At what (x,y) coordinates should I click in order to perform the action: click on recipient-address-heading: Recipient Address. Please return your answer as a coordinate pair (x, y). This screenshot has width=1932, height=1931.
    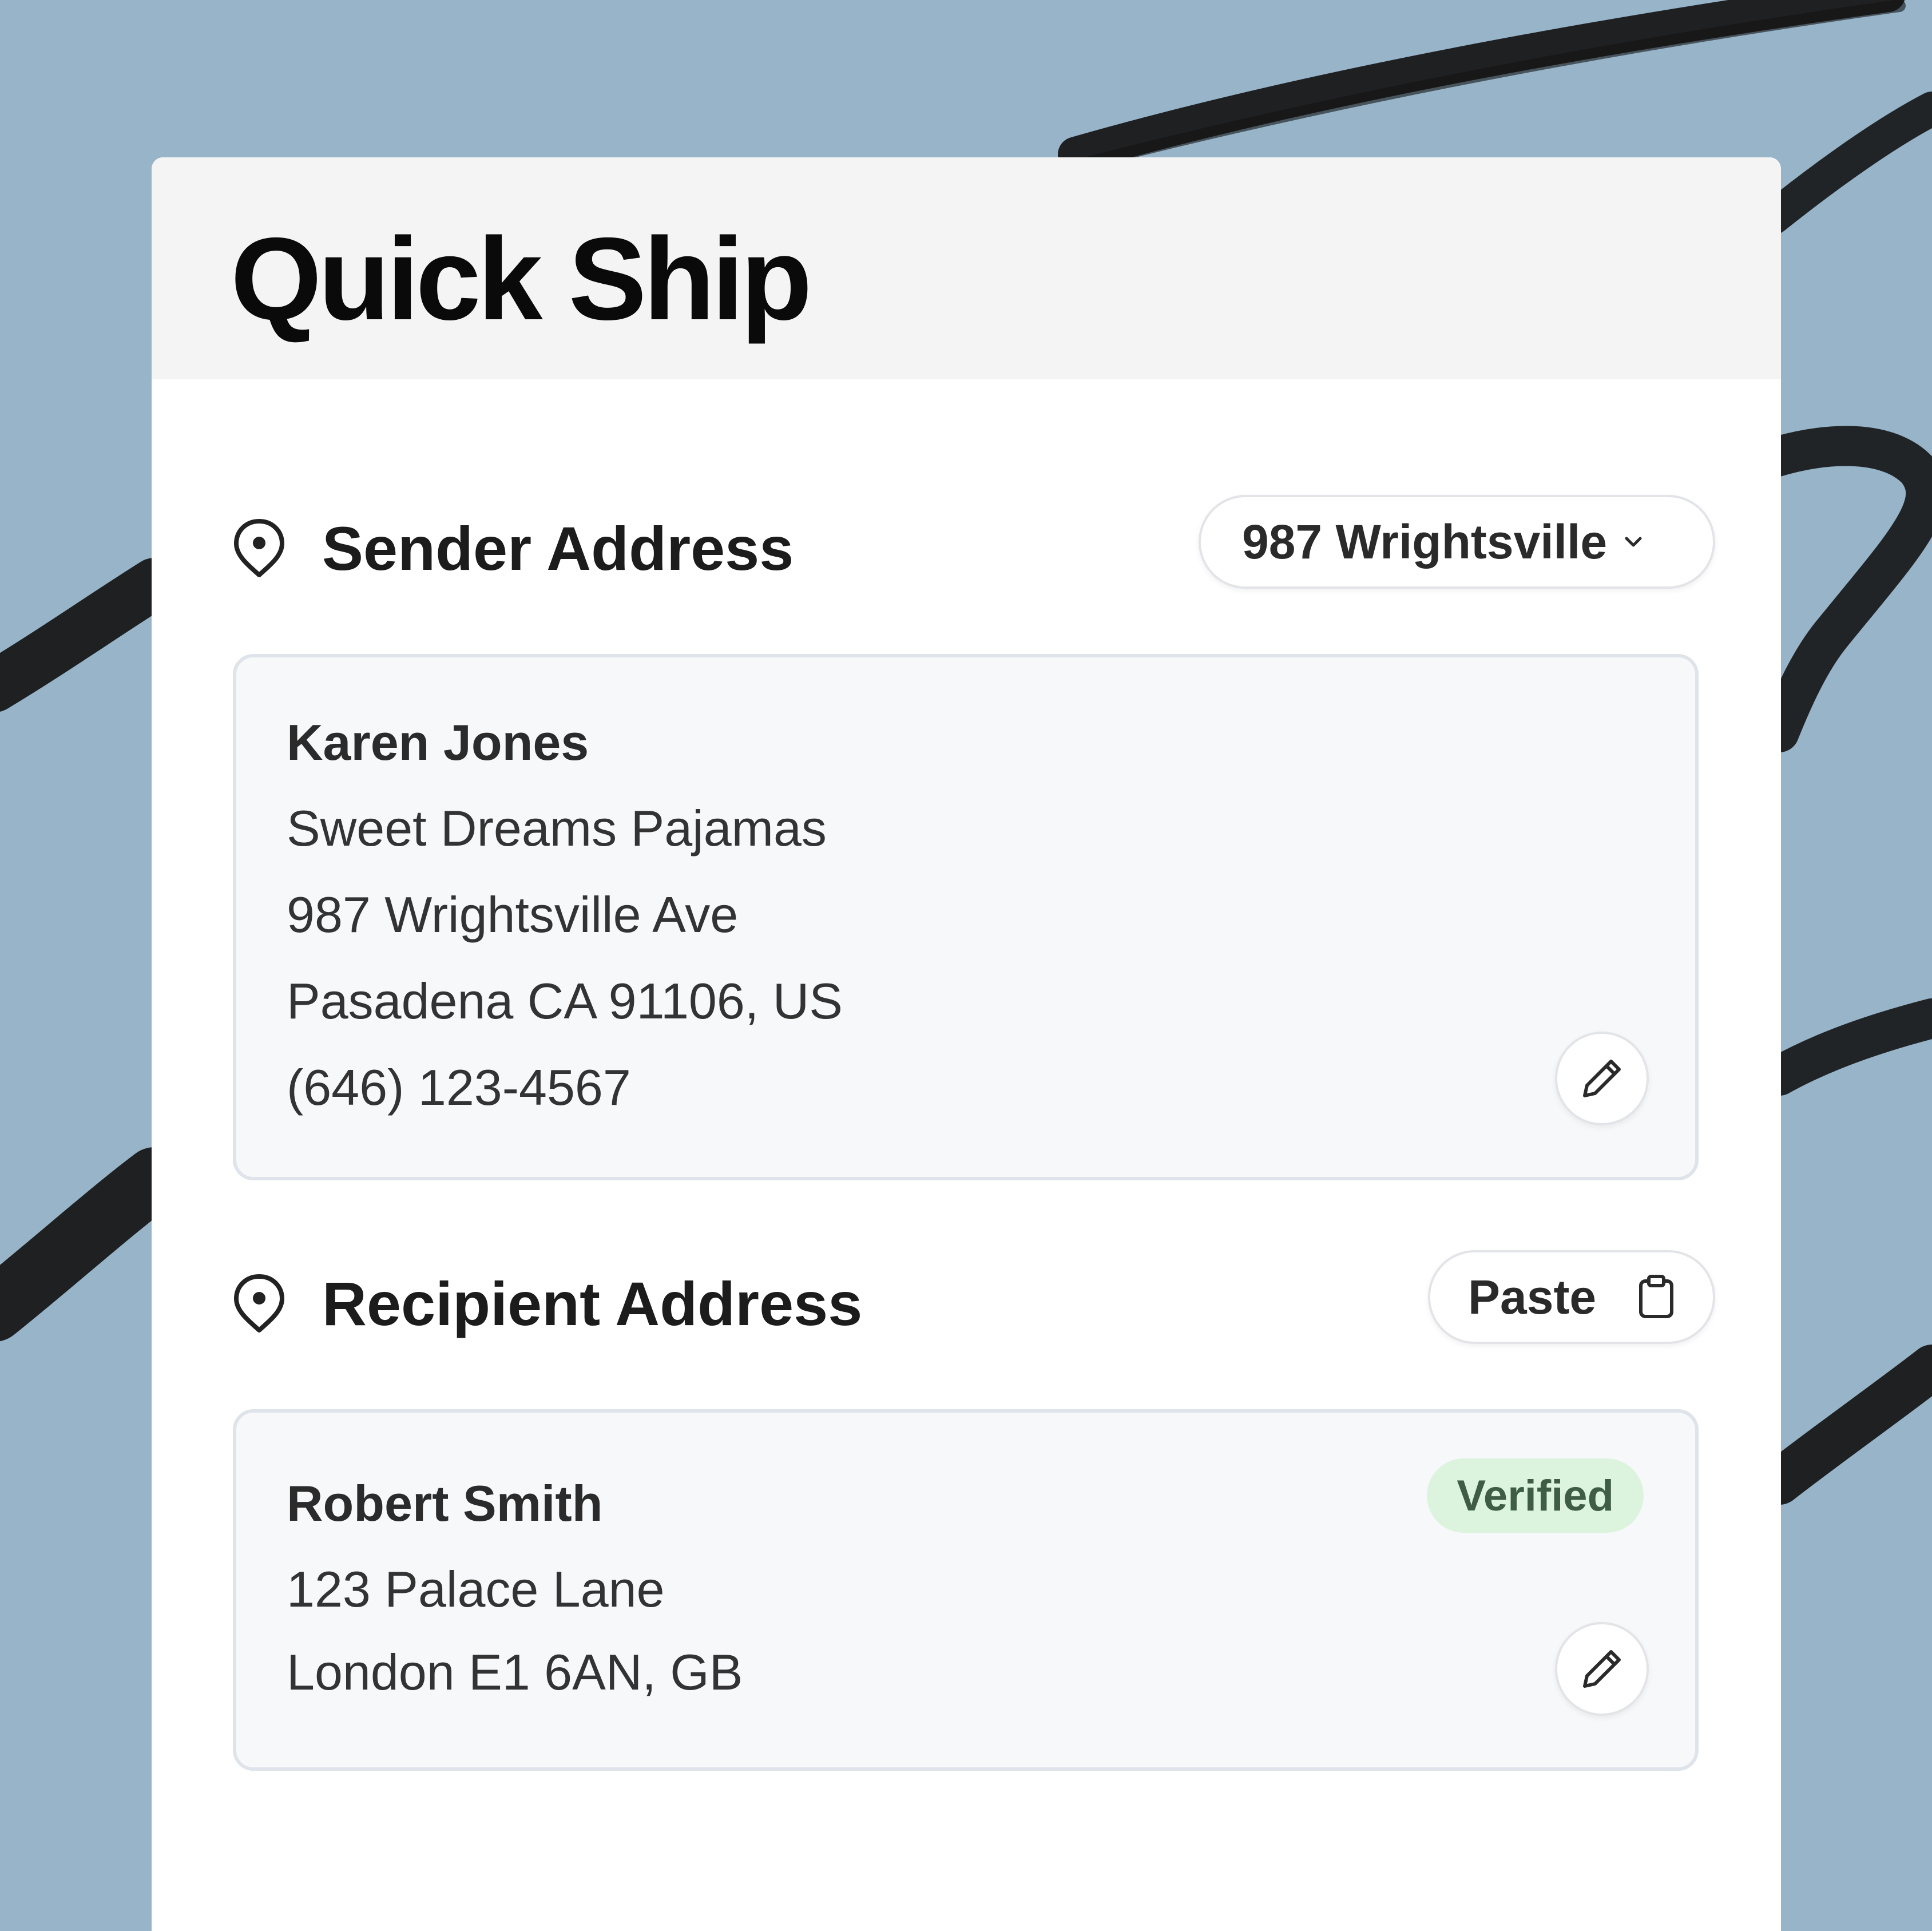
    Looking at the image, I should click on (592, 1303).